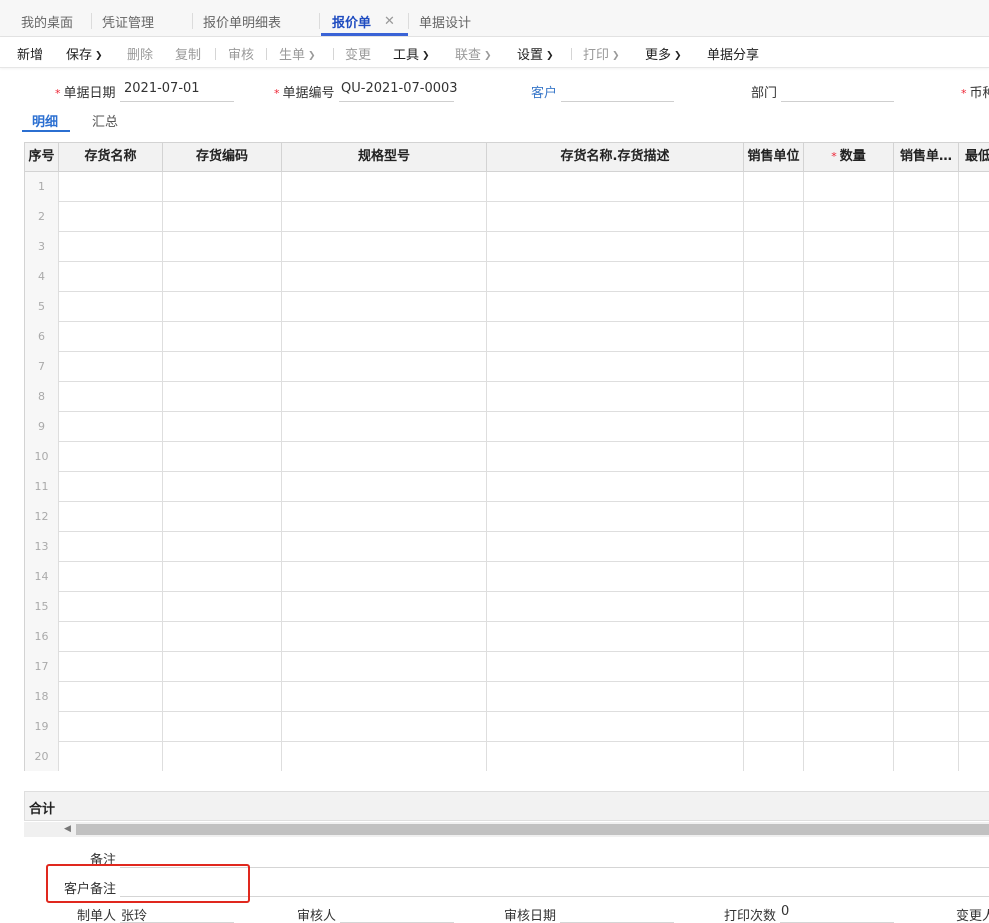 Image resolution: width=989 pixels, height=923 pixels. I want to click on date-field: 2021-07-01, so click(162, 88).